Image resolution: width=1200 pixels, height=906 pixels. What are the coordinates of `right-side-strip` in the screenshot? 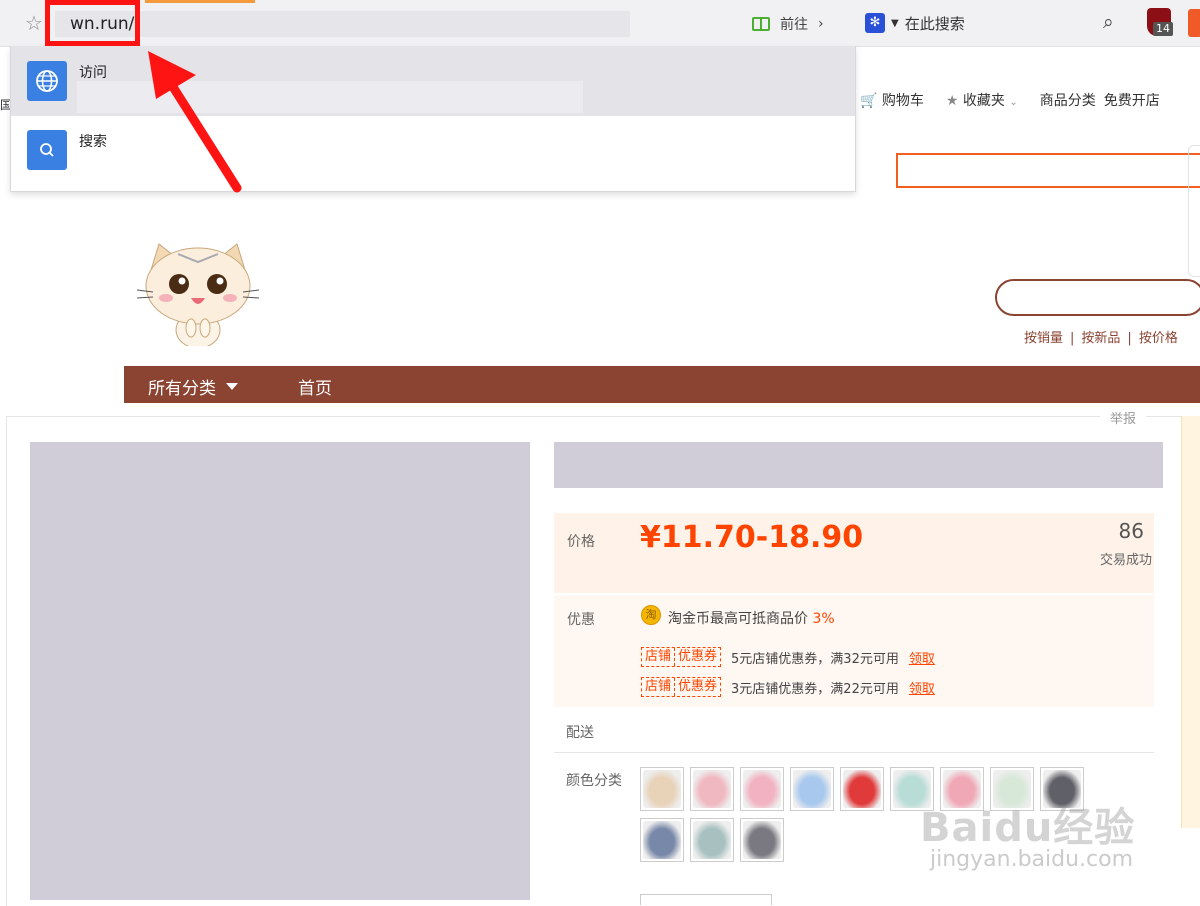 It's located at (1190, 622).